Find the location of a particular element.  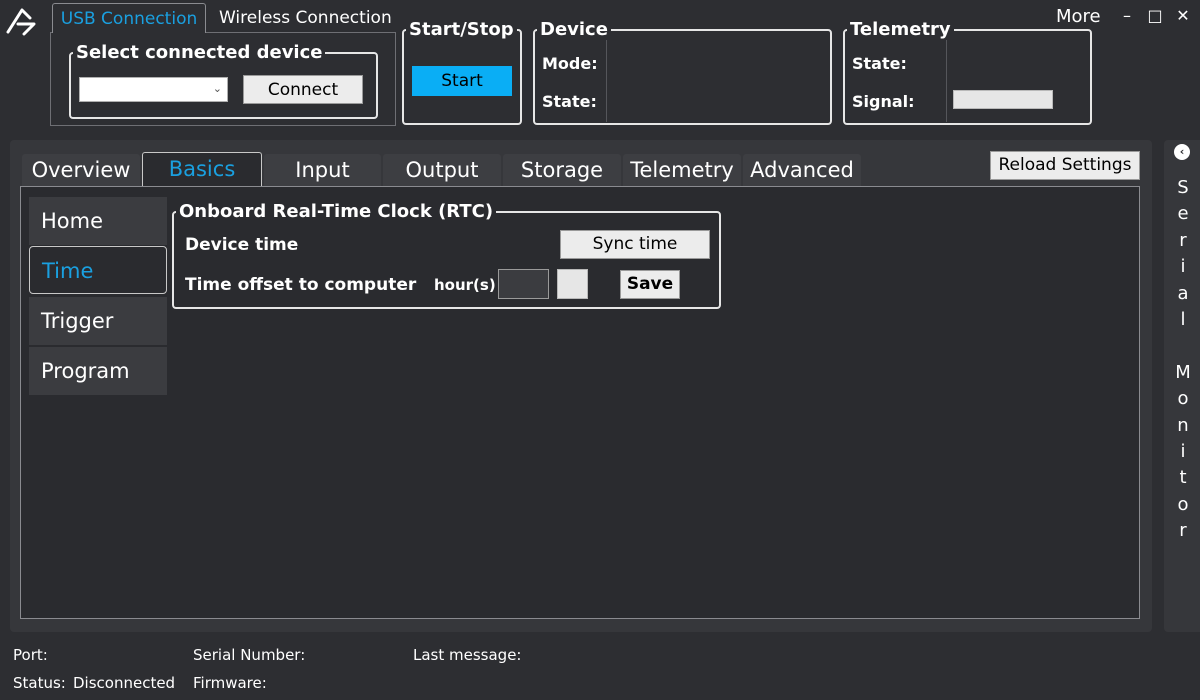

tab-output: Output is located at coordinates (442, 170).